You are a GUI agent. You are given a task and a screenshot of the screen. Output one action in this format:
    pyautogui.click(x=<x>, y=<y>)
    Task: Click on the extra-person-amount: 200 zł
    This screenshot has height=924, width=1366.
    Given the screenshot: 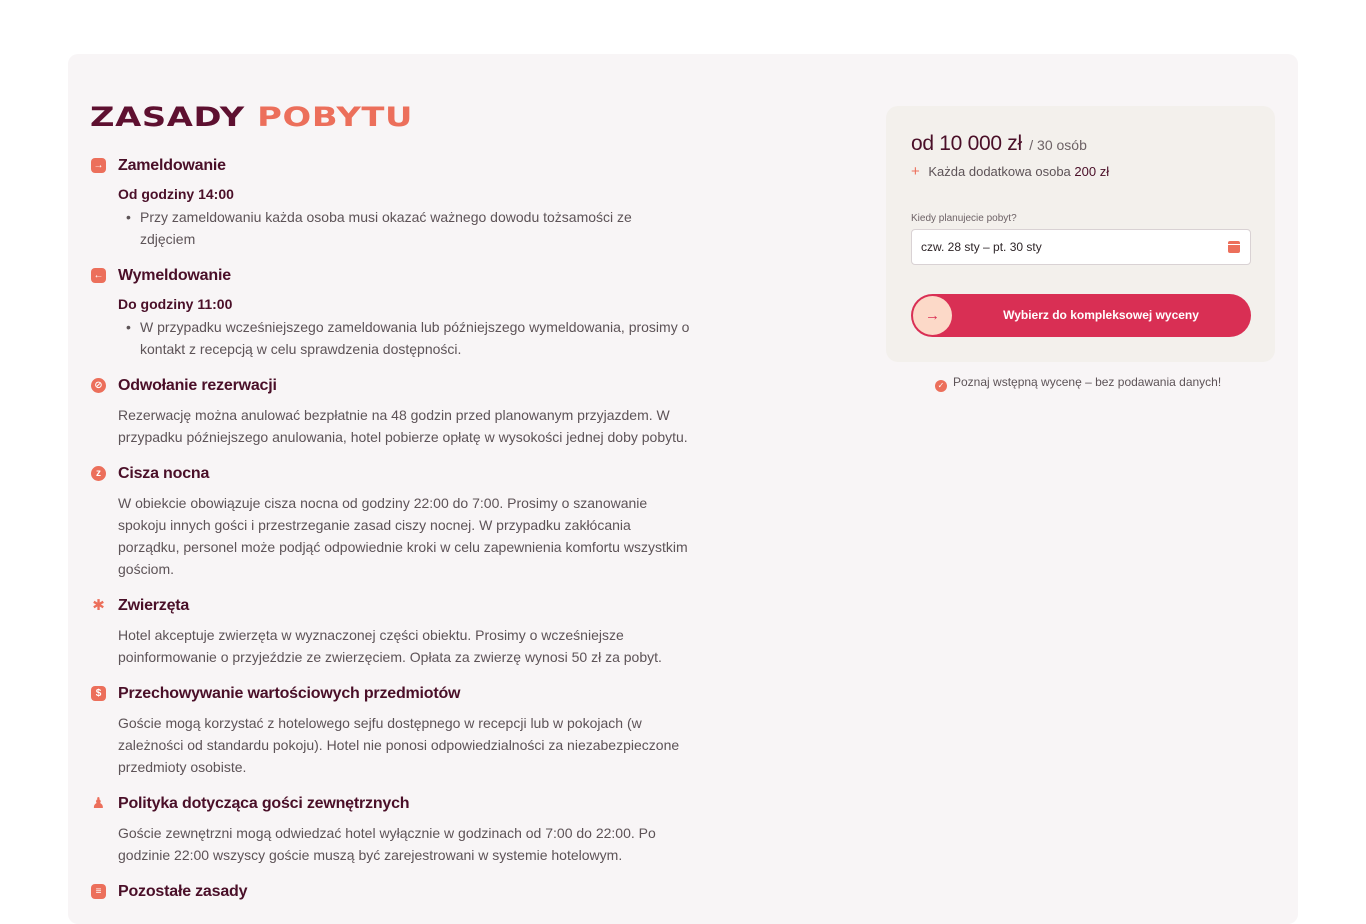 What is the action you would take?
    pyautogui.click(x=1092, y=171)
    